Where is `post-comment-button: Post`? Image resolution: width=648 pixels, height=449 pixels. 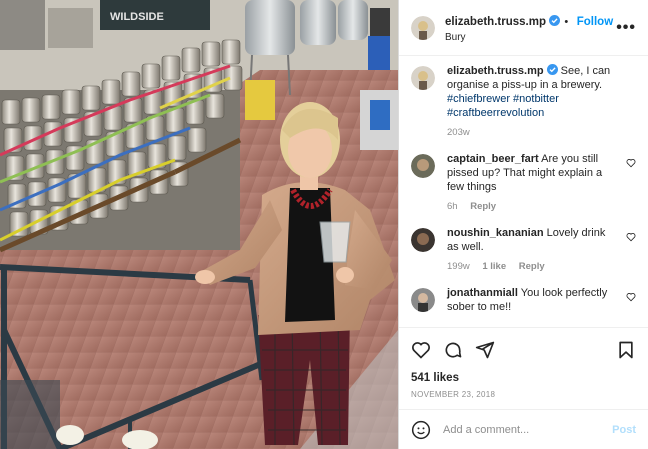
post-comment-button: Post is located at coordinates (624, 430).